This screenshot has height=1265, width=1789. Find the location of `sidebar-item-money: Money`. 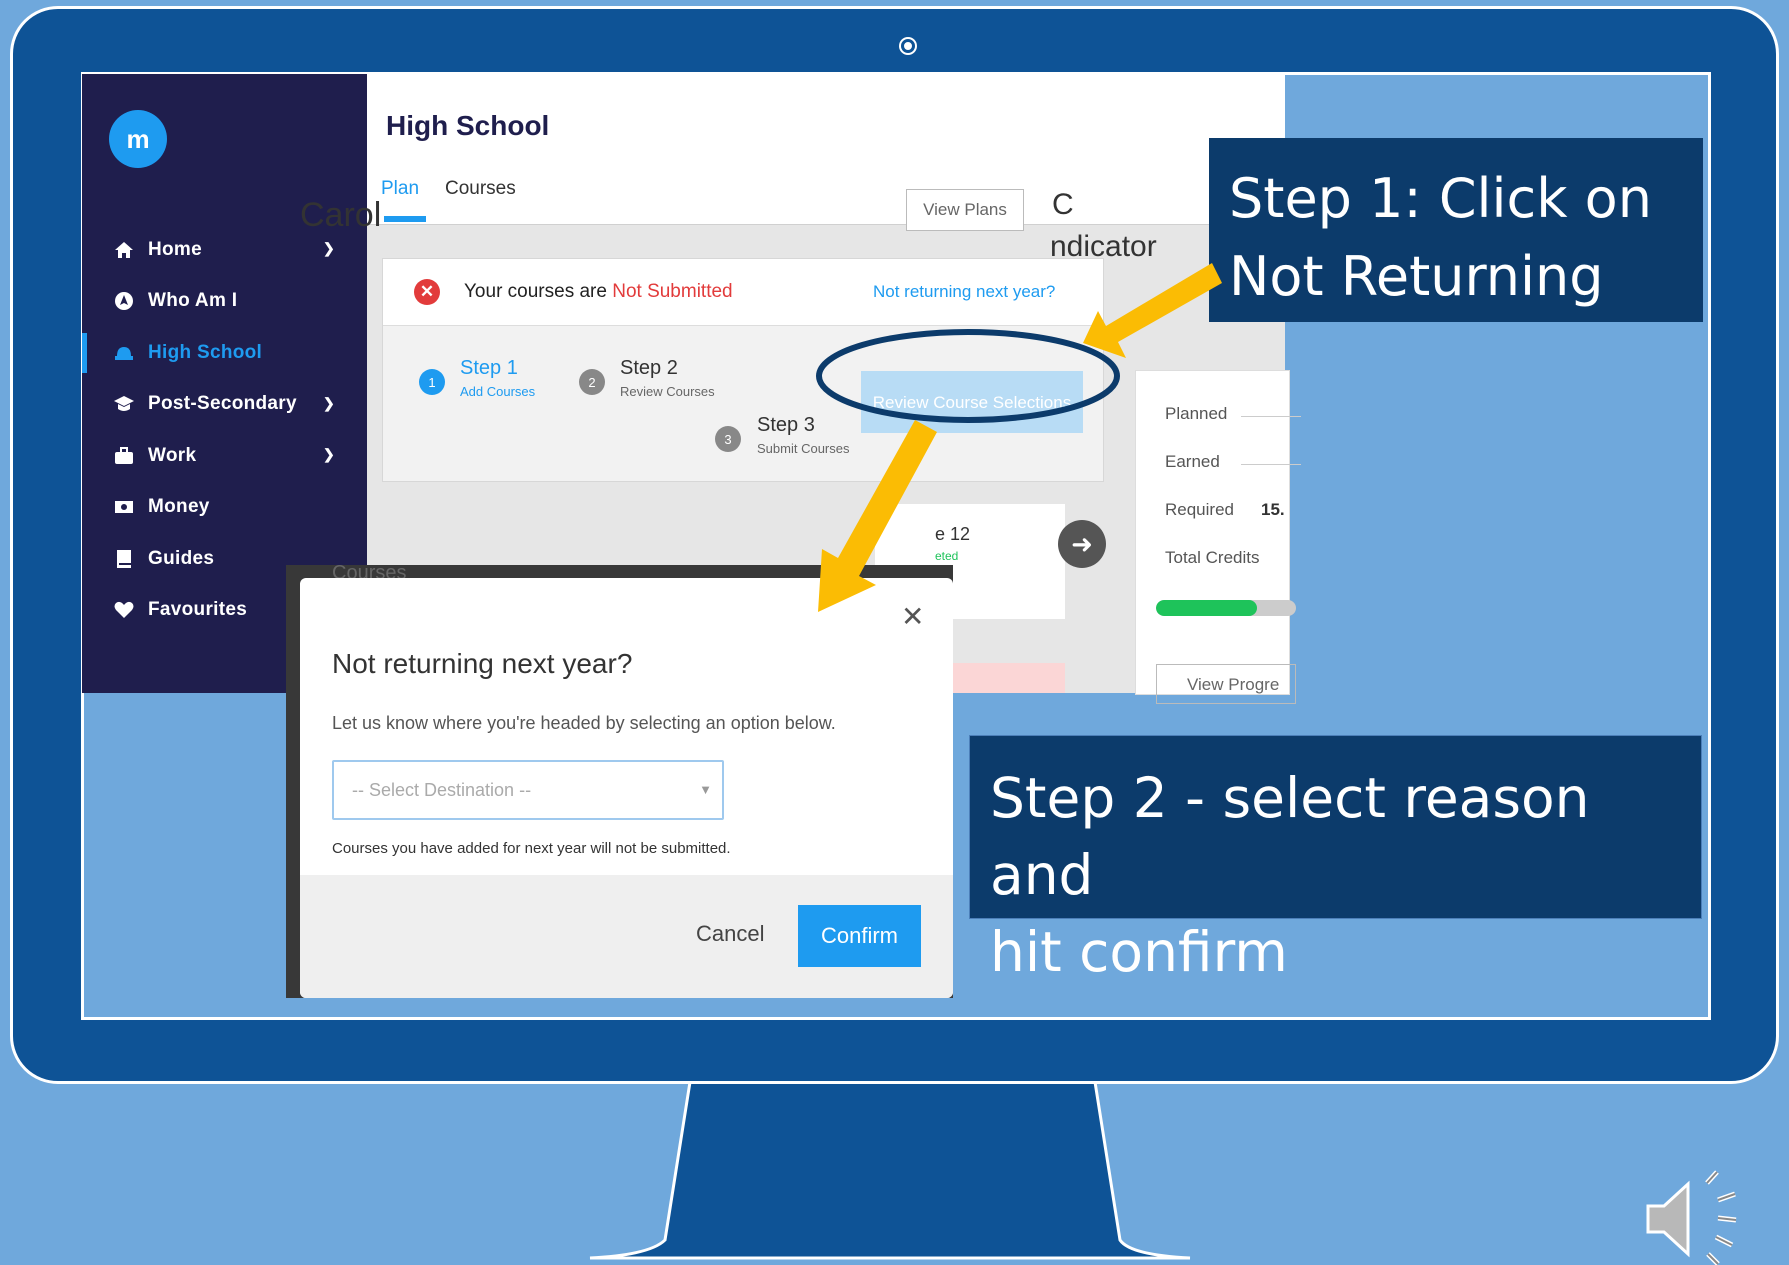

sidebar-item-money: Money is located at coordinates (224, 508).